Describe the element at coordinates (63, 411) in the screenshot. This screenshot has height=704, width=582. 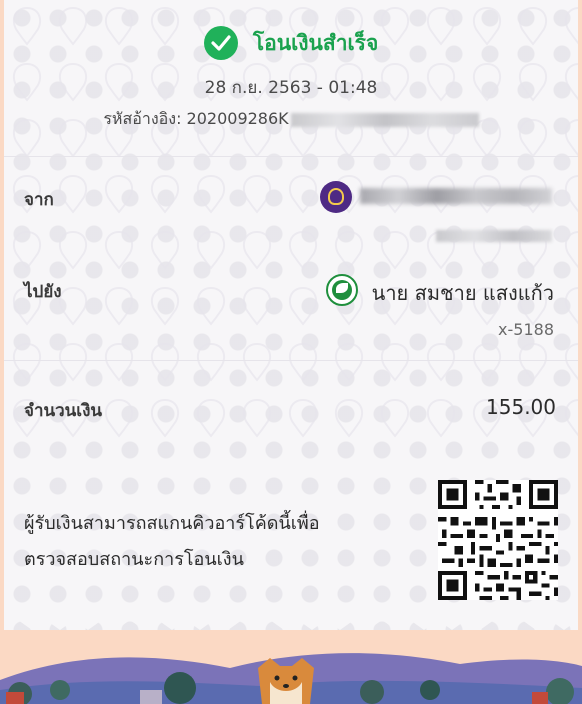
I see `amount-label: จำนวนเงิน` at that location.